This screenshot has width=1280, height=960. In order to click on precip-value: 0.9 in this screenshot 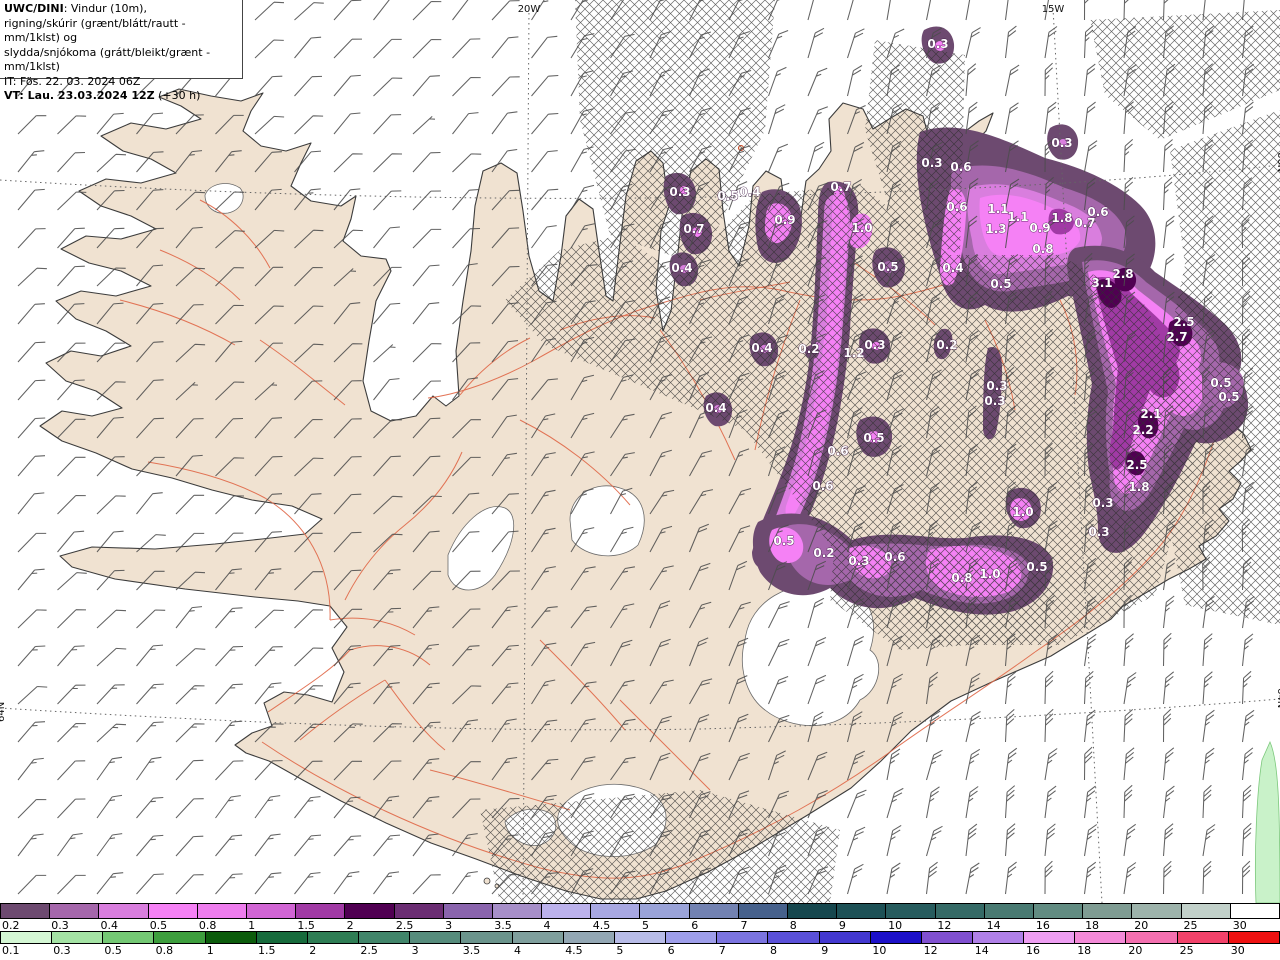, I will do `click(784, 220)`.